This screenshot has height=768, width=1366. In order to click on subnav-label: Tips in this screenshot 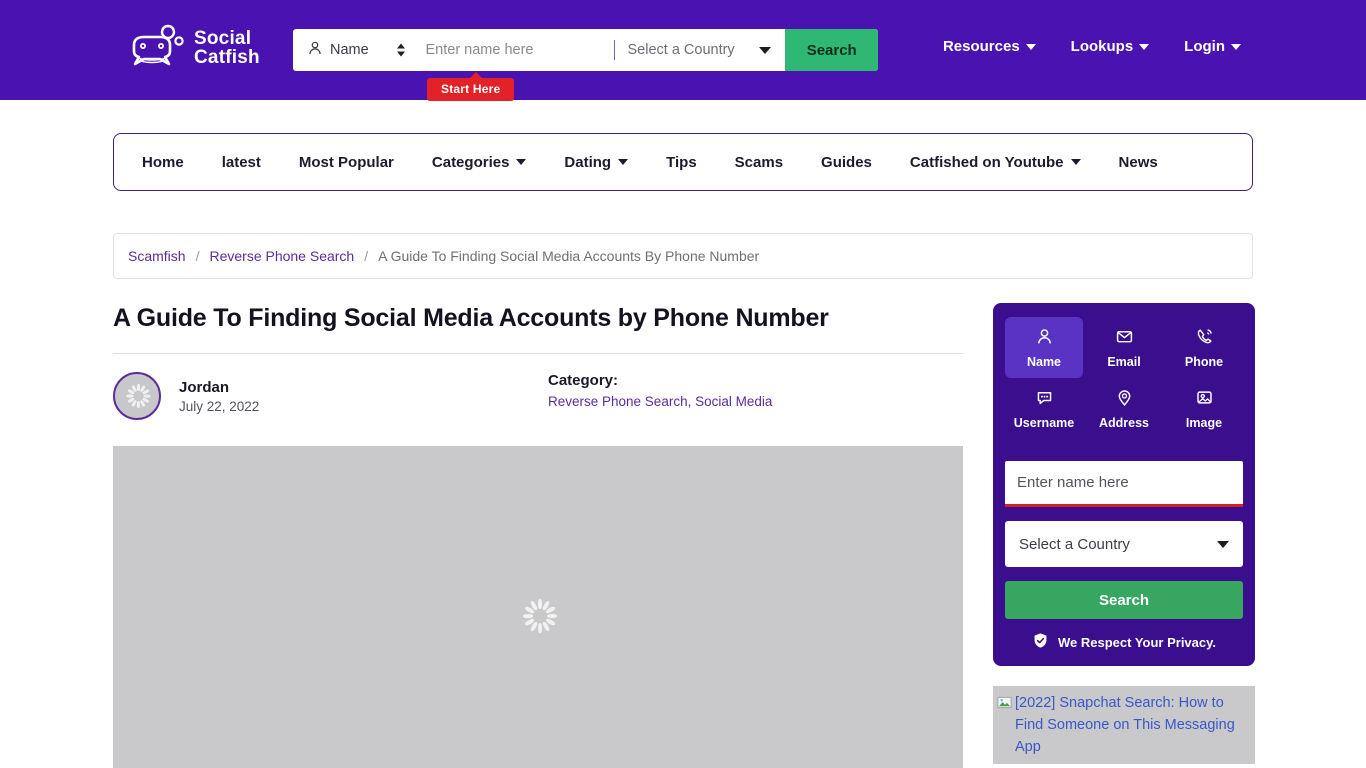, I will do `click(681, 162)`.